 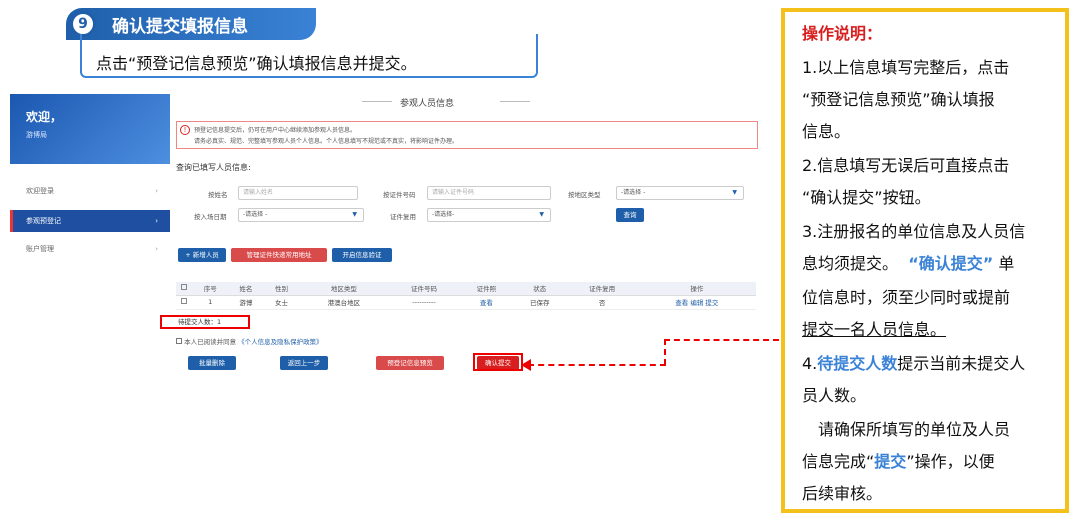 I want to click on id-label: 按证件号码, so click(x=399, y=195).